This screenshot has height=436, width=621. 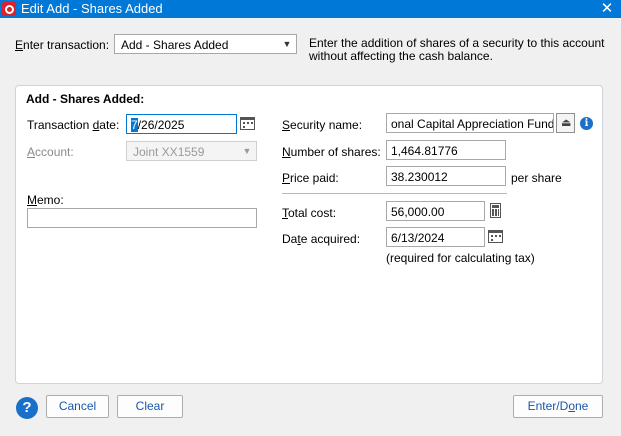 I want to click on date-acquired-label: Date acquired:, so click(x=321, y=239).